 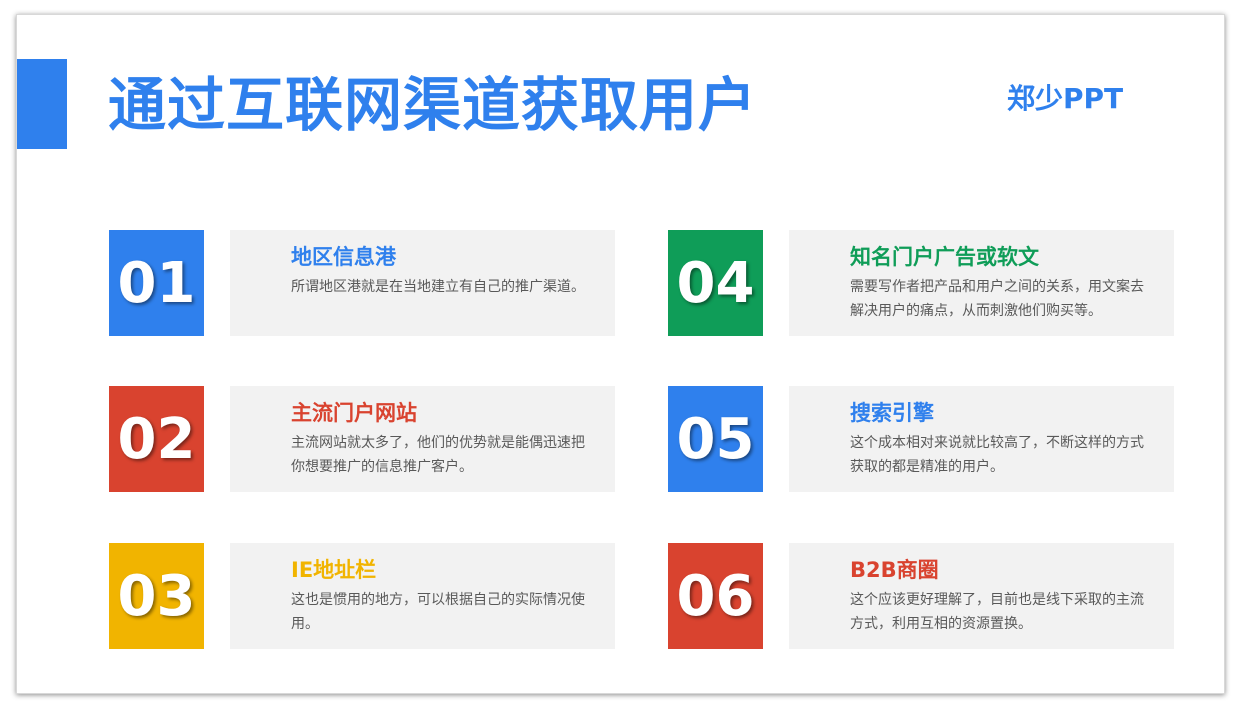 I want to click on item-description: 这个应该更好理解了，目前也是线下采取的主流方式，利用互相的资源置换。, so click(x=997, y=612).